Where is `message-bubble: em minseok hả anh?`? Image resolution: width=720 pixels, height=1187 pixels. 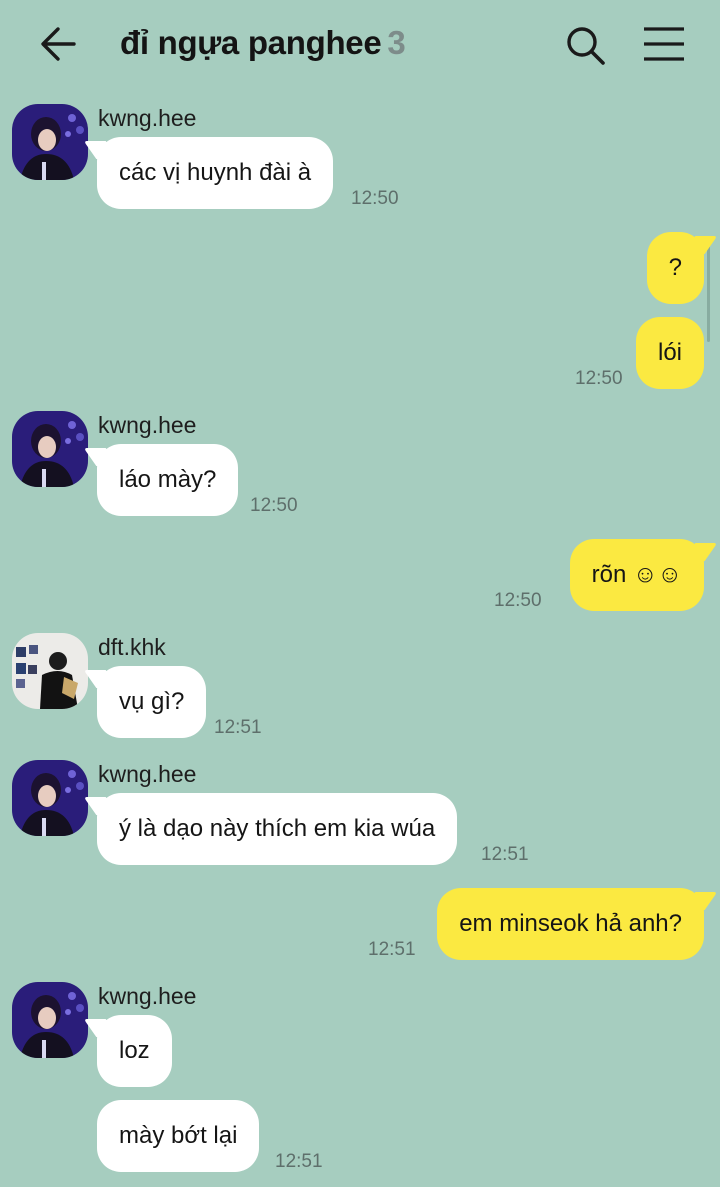 message-bubble: em minseok hả anh? is located at coordinates (570, 924).